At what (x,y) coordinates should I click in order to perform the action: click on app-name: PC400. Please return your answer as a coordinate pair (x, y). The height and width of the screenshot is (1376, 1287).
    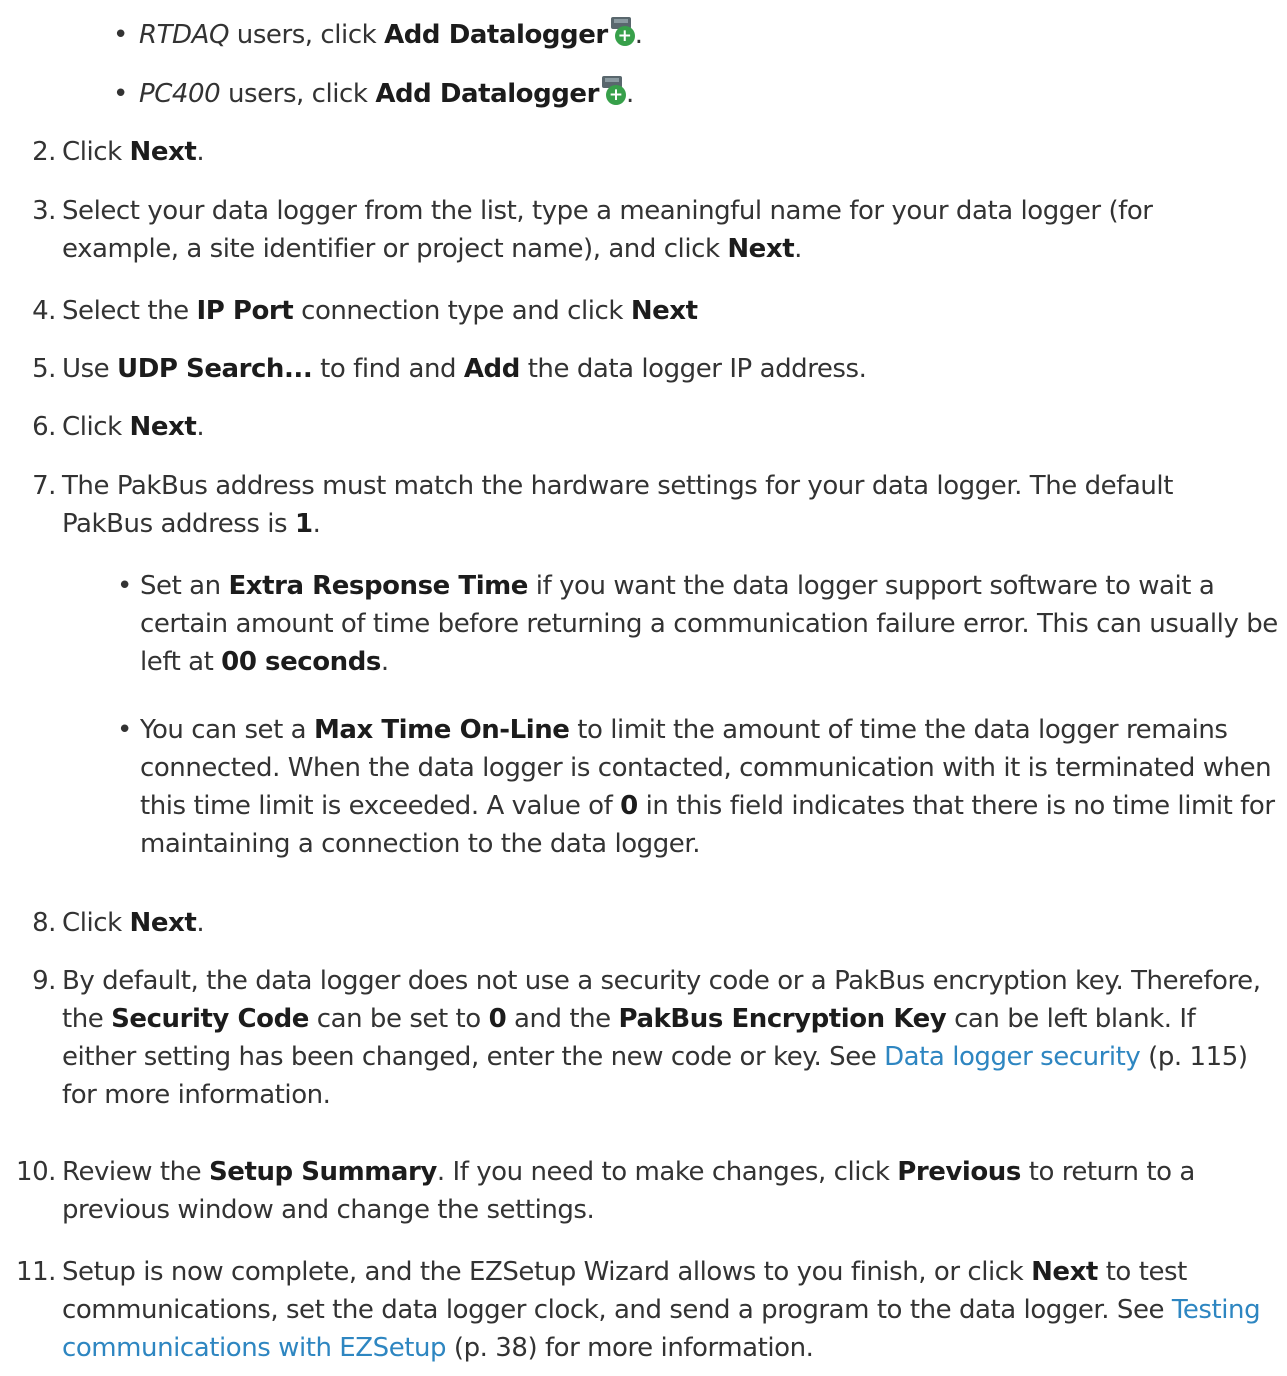
    Looking at the image, I should click on (180, 94).